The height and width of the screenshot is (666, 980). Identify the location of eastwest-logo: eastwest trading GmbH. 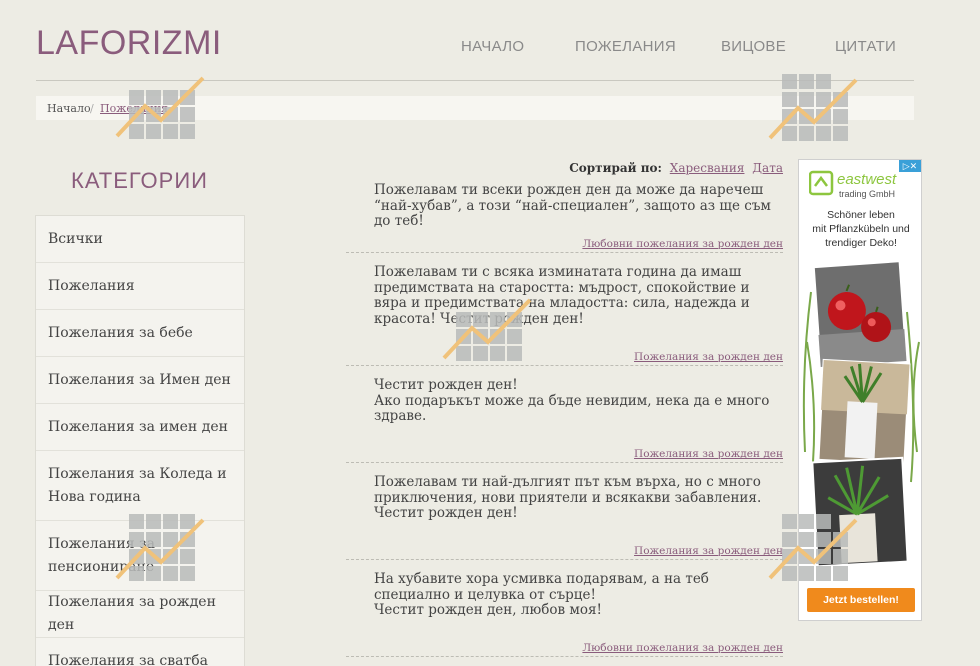
(853, 184).